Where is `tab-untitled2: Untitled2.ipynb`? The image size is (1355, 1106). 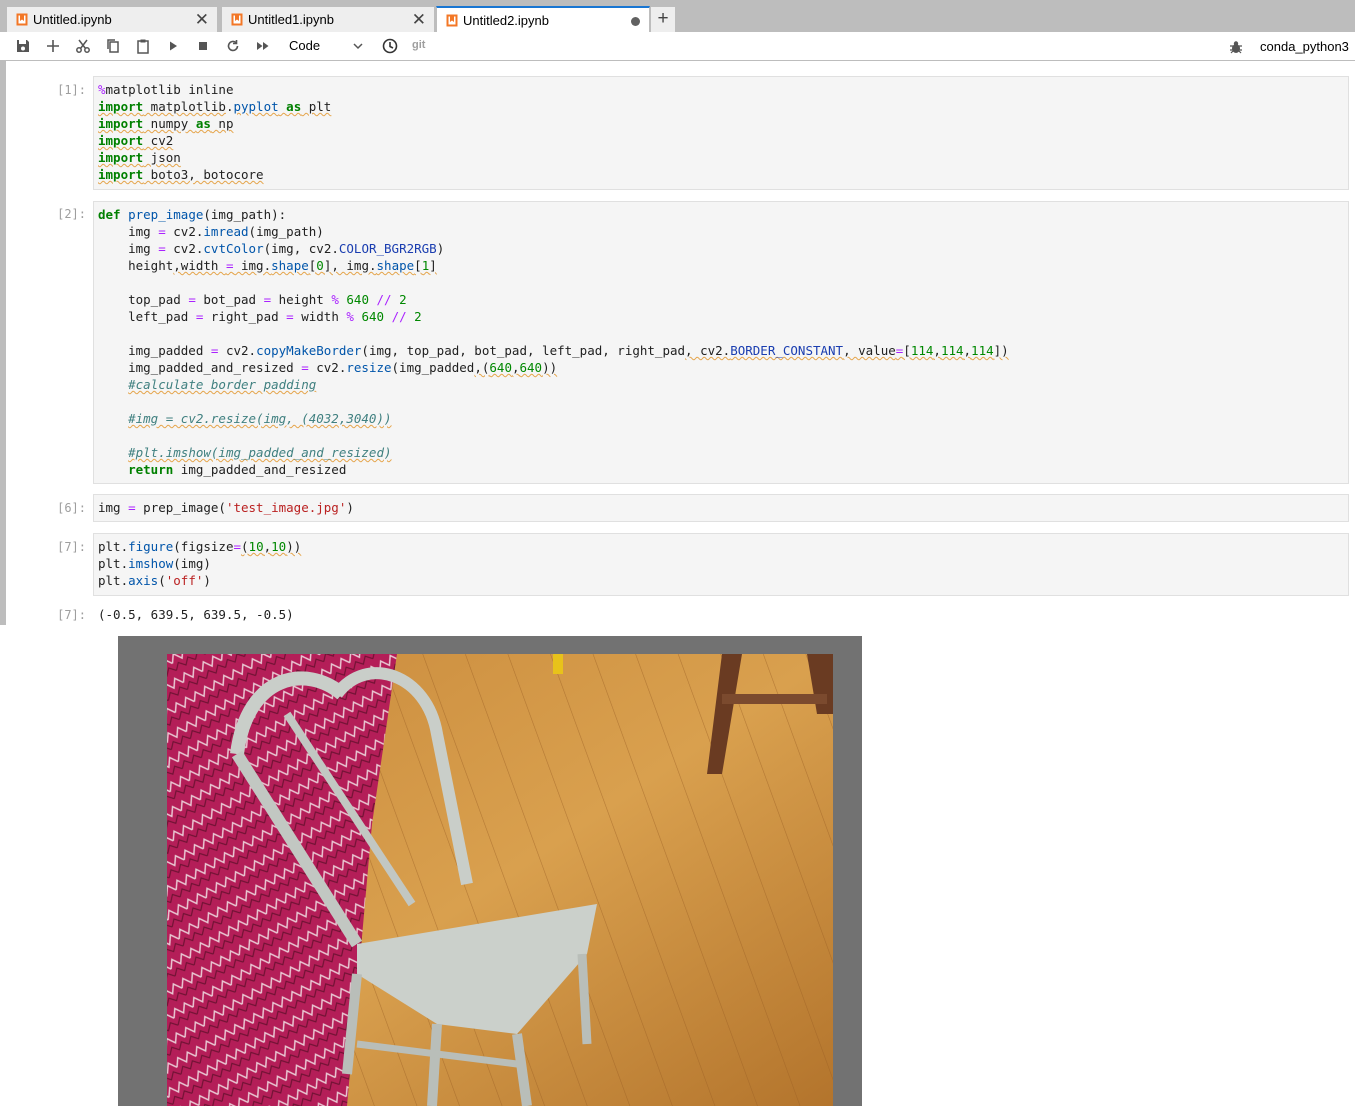 tab-untitled2: Untitled2.ipynb is located at coordinates (543, 19).